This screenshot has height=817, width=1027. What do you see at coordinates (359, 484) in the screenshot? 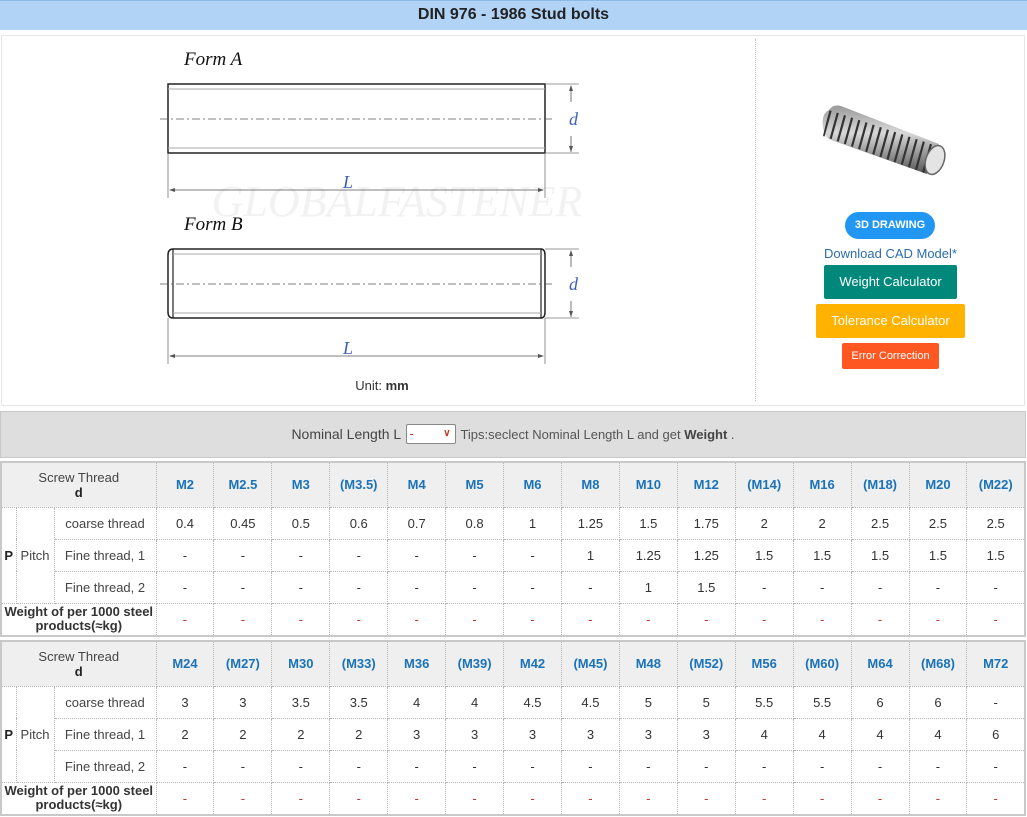
I see `size-header: (M3.5)` at bounding box center [359, 484].